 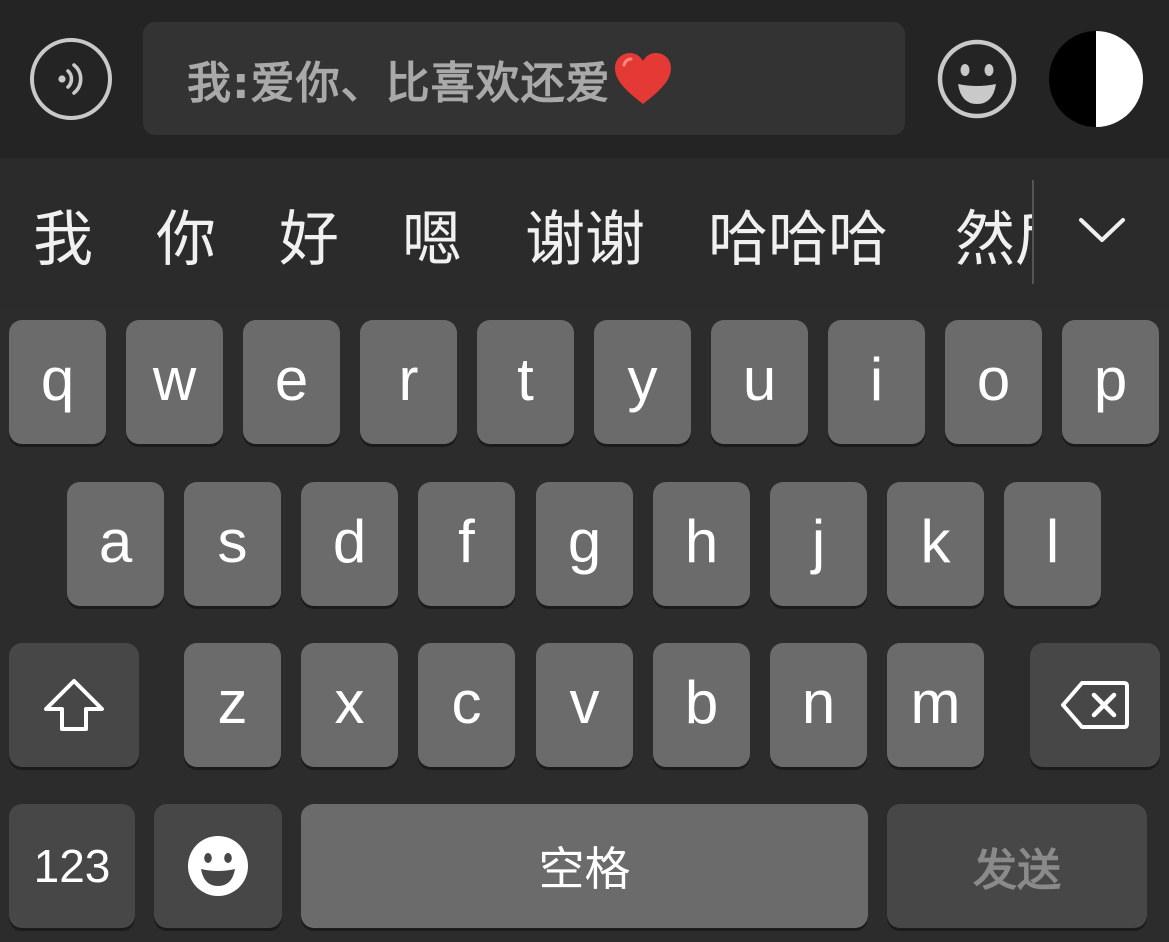 I want to click on key-label: b, so click(x=701, y=702).